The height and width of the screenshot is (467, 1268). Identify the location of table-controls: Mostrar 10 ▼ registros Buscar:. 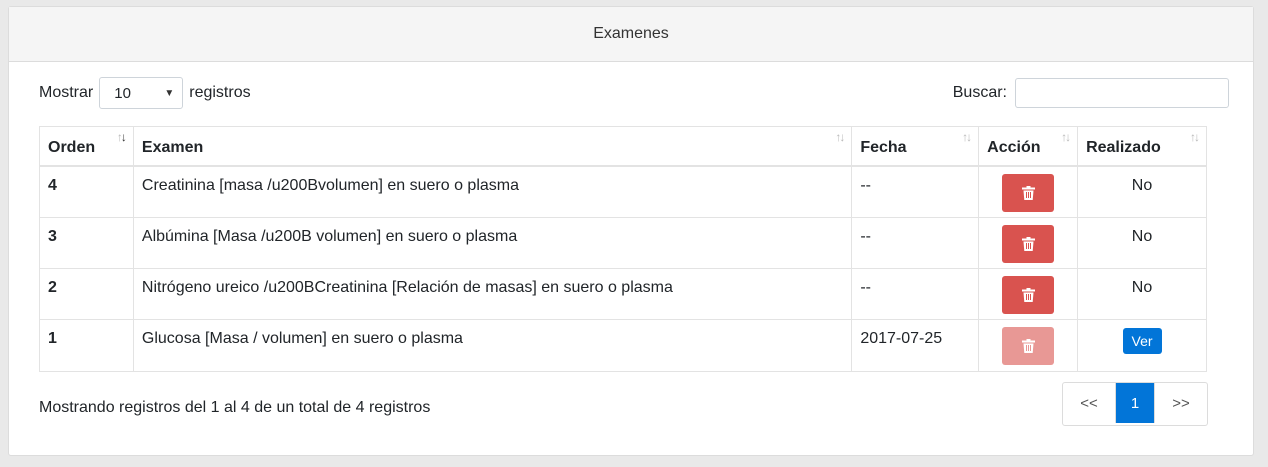
(634, 93).